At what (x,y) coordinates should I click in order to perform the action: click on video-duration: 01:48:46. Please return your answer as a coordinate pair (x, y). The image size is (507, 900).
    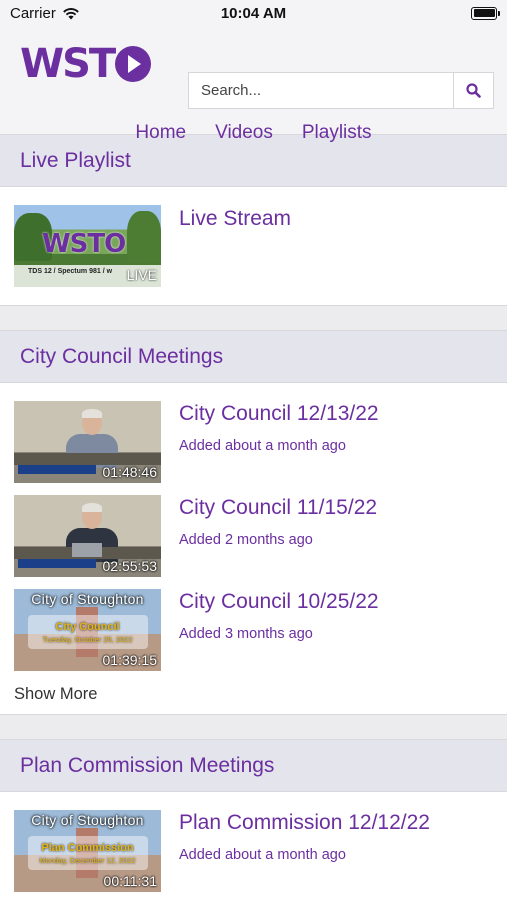
    Looking at the image, I should click on (130, 472).